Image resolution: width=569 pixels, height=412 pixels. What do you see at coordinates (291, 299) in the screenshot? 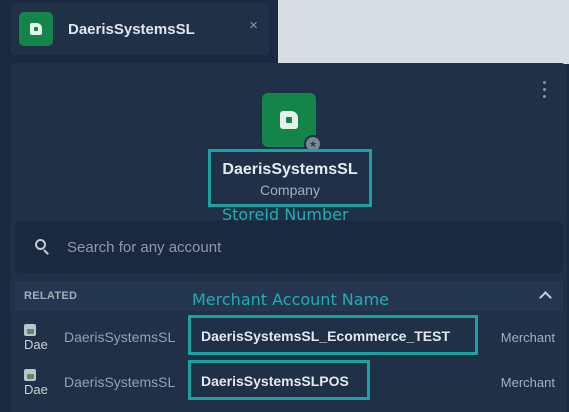
I see `merchant-account-annotation: Merchant Account Name` at bounding box center [291, 299].